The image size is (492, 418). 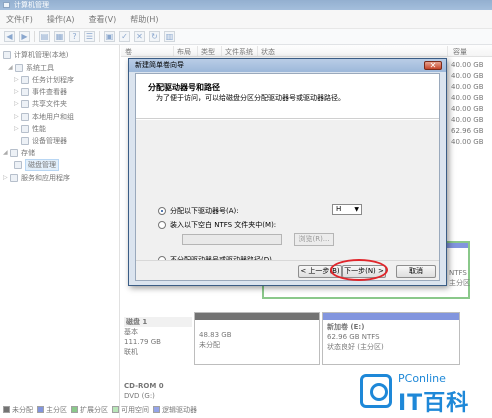 I want to click on option-mount-folder: 装入以下空白 NTFS 文件夹中(M):, so click(x=217, y=225).